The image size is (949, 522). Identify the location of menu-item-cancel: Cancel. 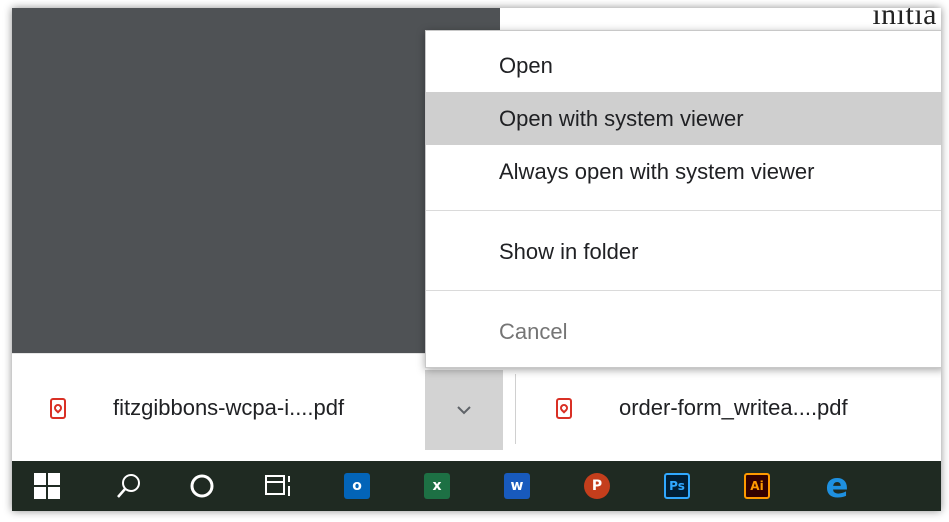
(683, 331).